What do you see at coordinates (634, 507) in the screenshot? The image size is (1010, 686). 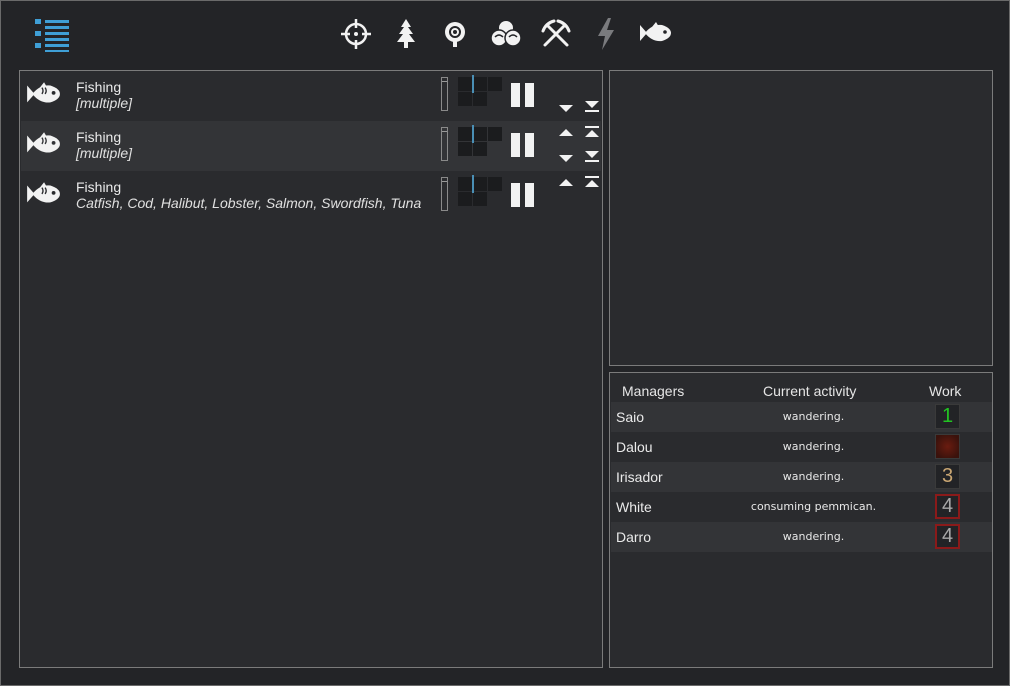 I see `manager-name: White` at bounding box center [634, 507].